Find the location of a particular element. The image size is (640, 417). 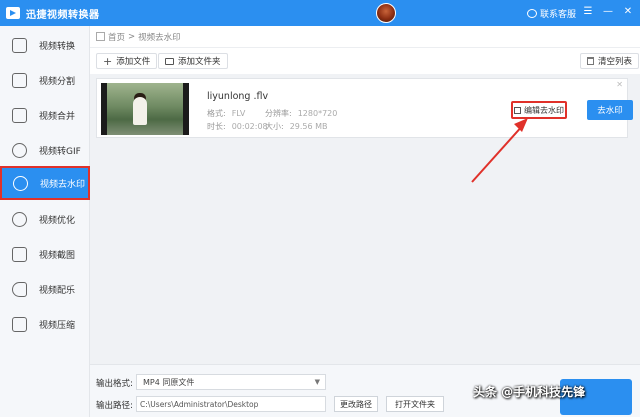

open-folder-button: 打开文件夹 is located at coordinates (415, 404).